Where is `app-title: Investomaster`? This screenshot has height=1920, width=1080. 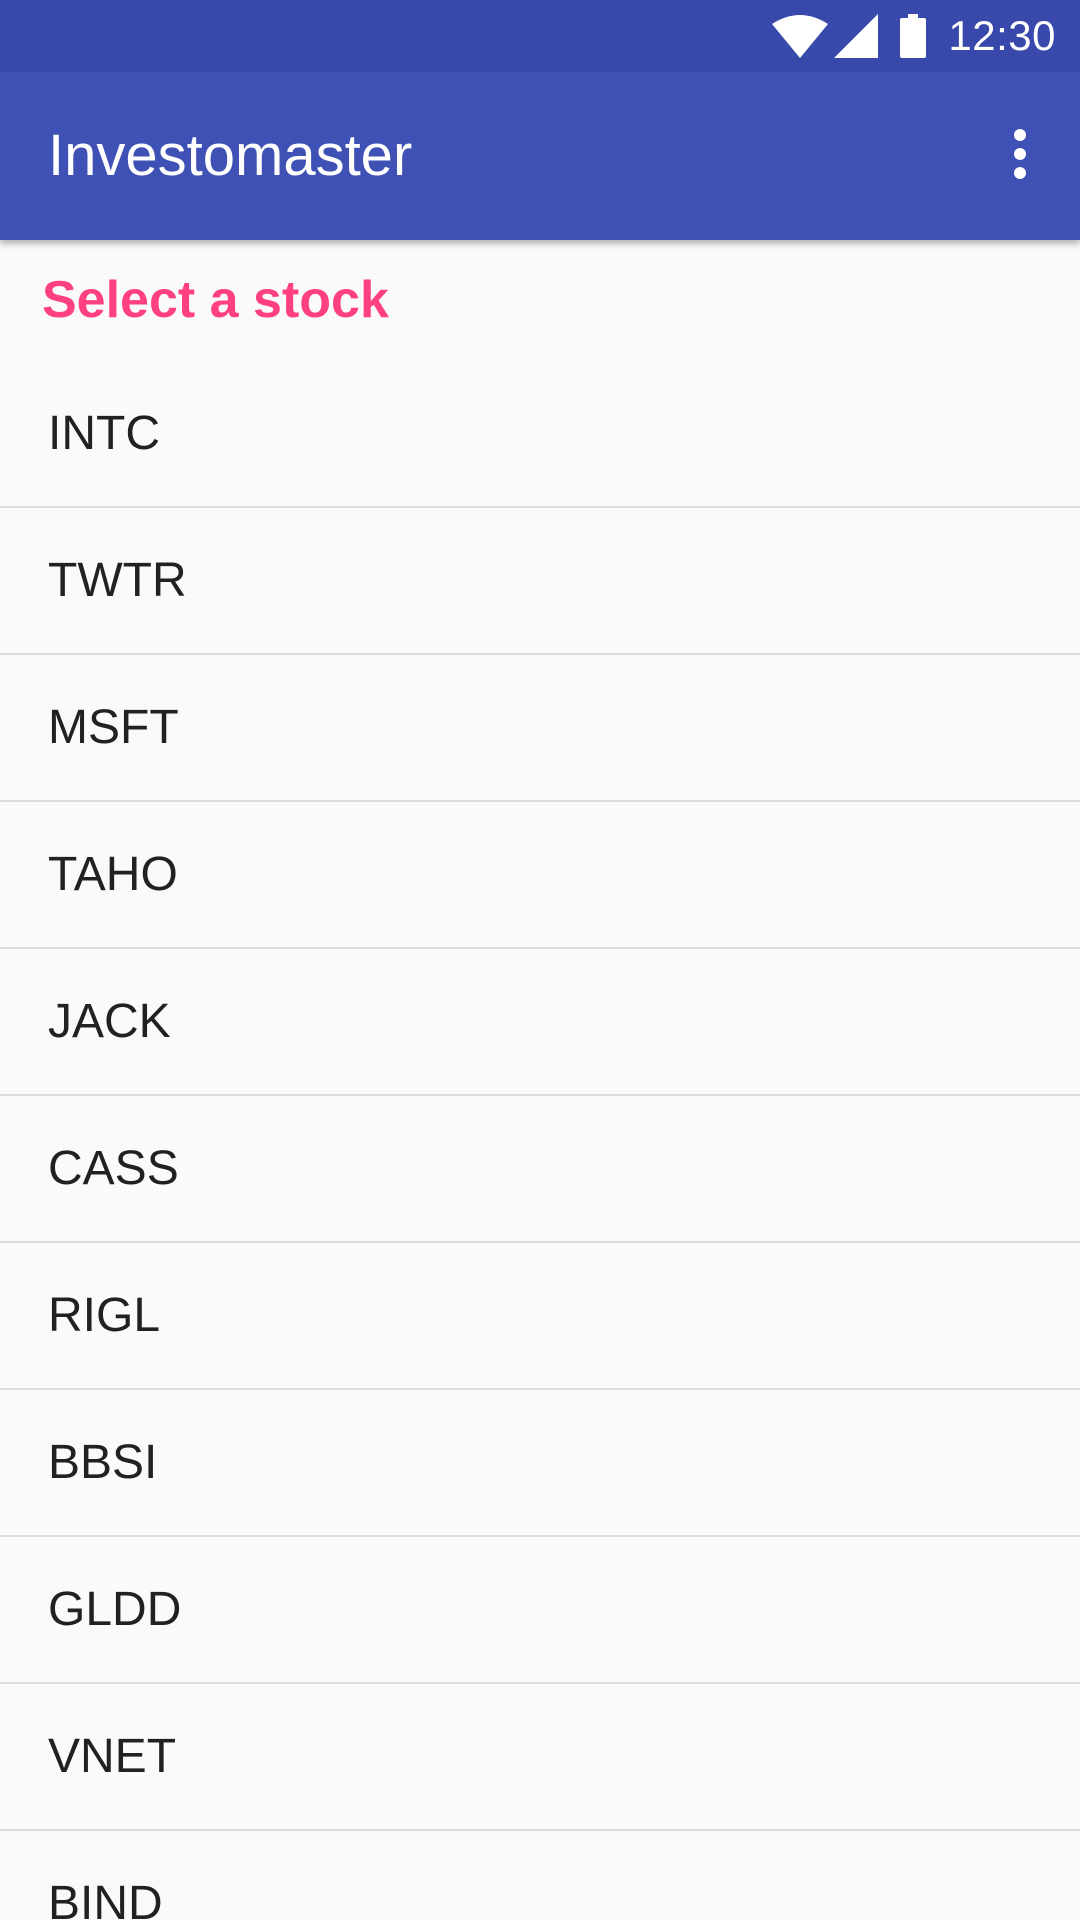 app-title: Investomaster is located at coordinates (230, 155).